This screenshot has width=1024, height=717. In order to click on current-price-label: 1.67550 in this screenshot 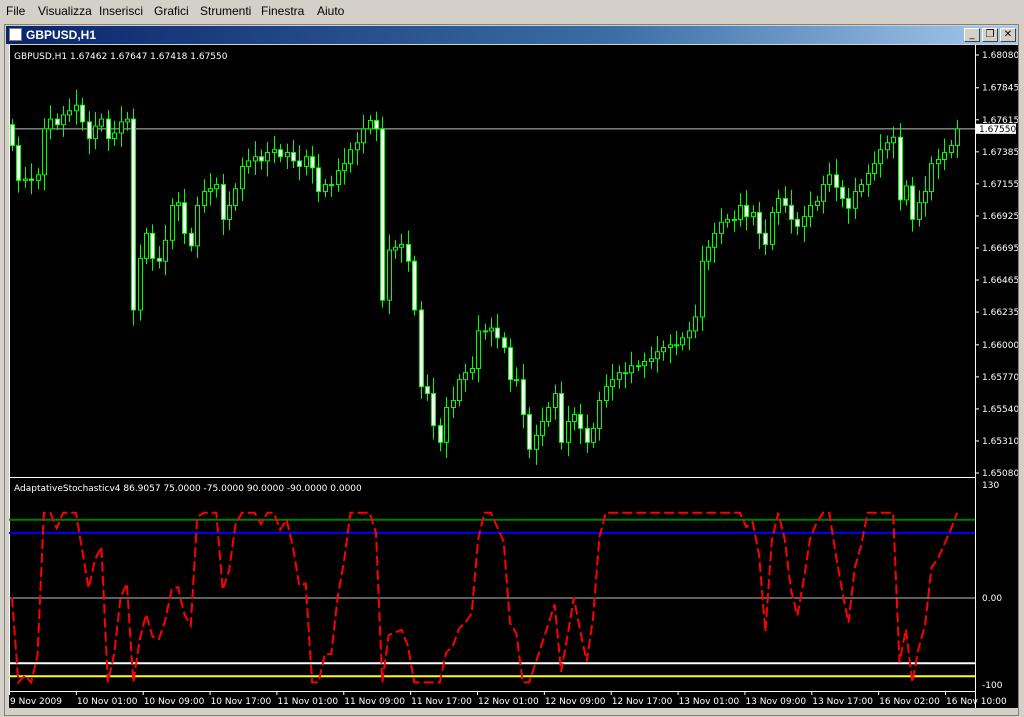, I will do `click(997, 130)`.